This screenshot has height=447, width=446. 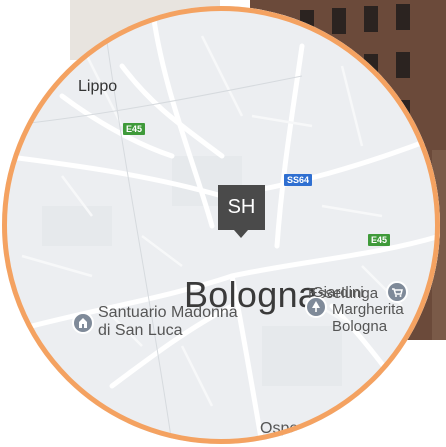 What do you see at coordinates (134, 129) in the screenshot?
I see `road-shield-e45-west: E45` at bounding box center [134, 129].